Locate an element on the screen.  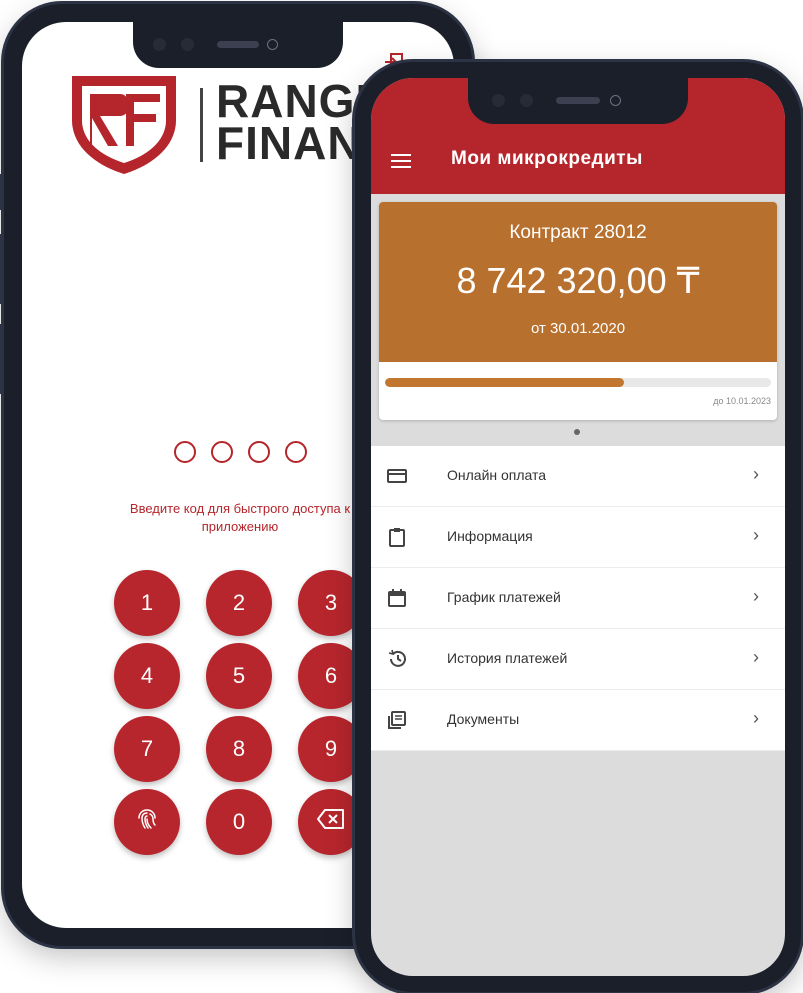
keypad-key-0: 0 is located at coordinates (239, 822).